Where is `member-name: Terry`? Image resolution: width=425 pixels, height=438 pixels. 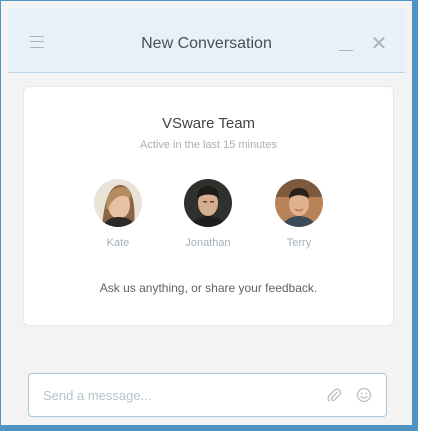
member-name: Terry is located at coordinates (299, 243).